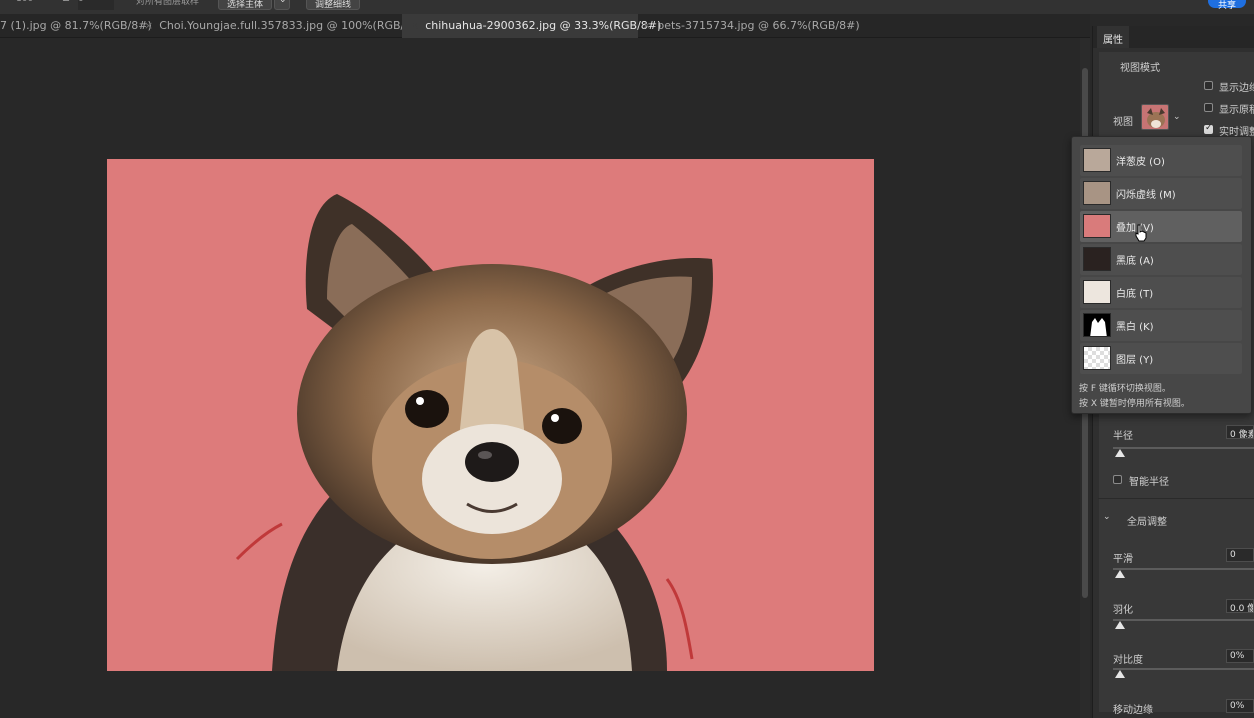 The height and width of the screenshot is (718, 1254). Describe the element at coordinates (1135, 261) in the screenshot. I see `view-option-label: 黑底 (A)` at that location.